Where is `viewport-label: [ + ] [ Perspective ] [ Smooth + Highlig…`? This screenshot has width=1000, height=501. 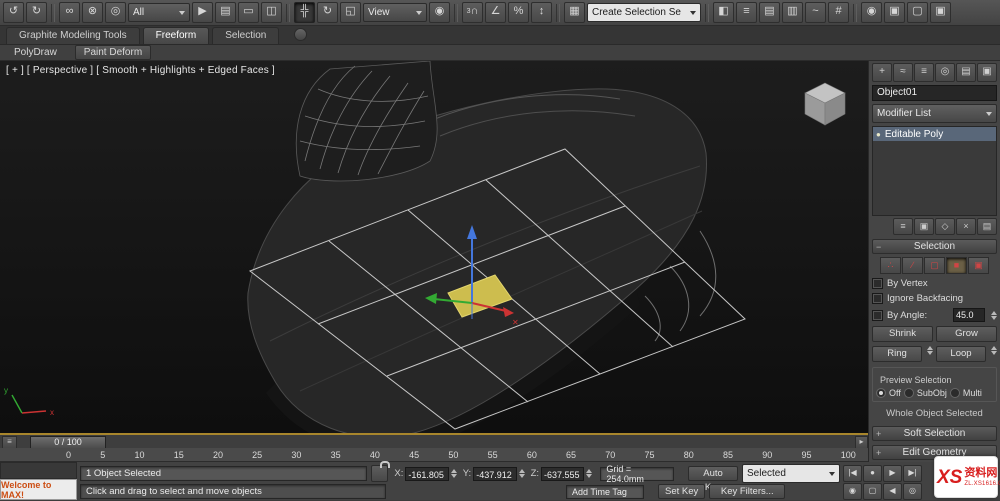 viewport-label: [ + ] [ Perspective ] [ Smooth + Highlig… is located at coordinates (140, 70).